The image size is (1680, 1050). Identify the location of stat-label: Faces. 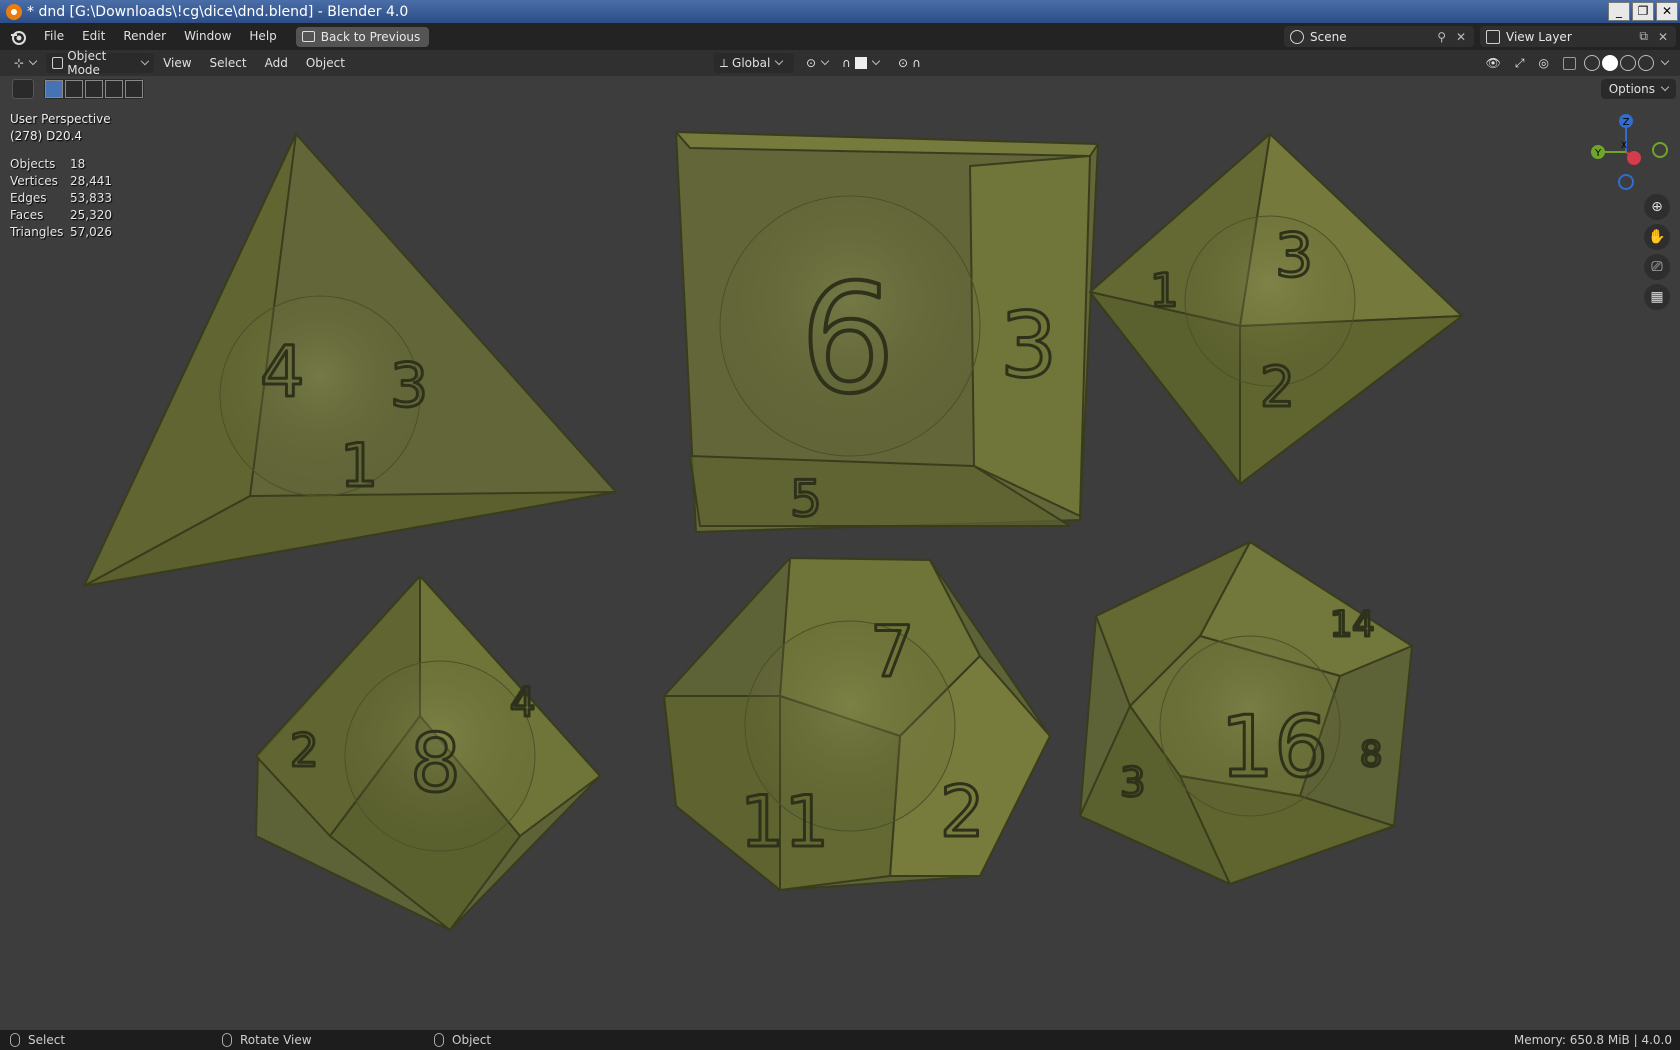
(27, 215).